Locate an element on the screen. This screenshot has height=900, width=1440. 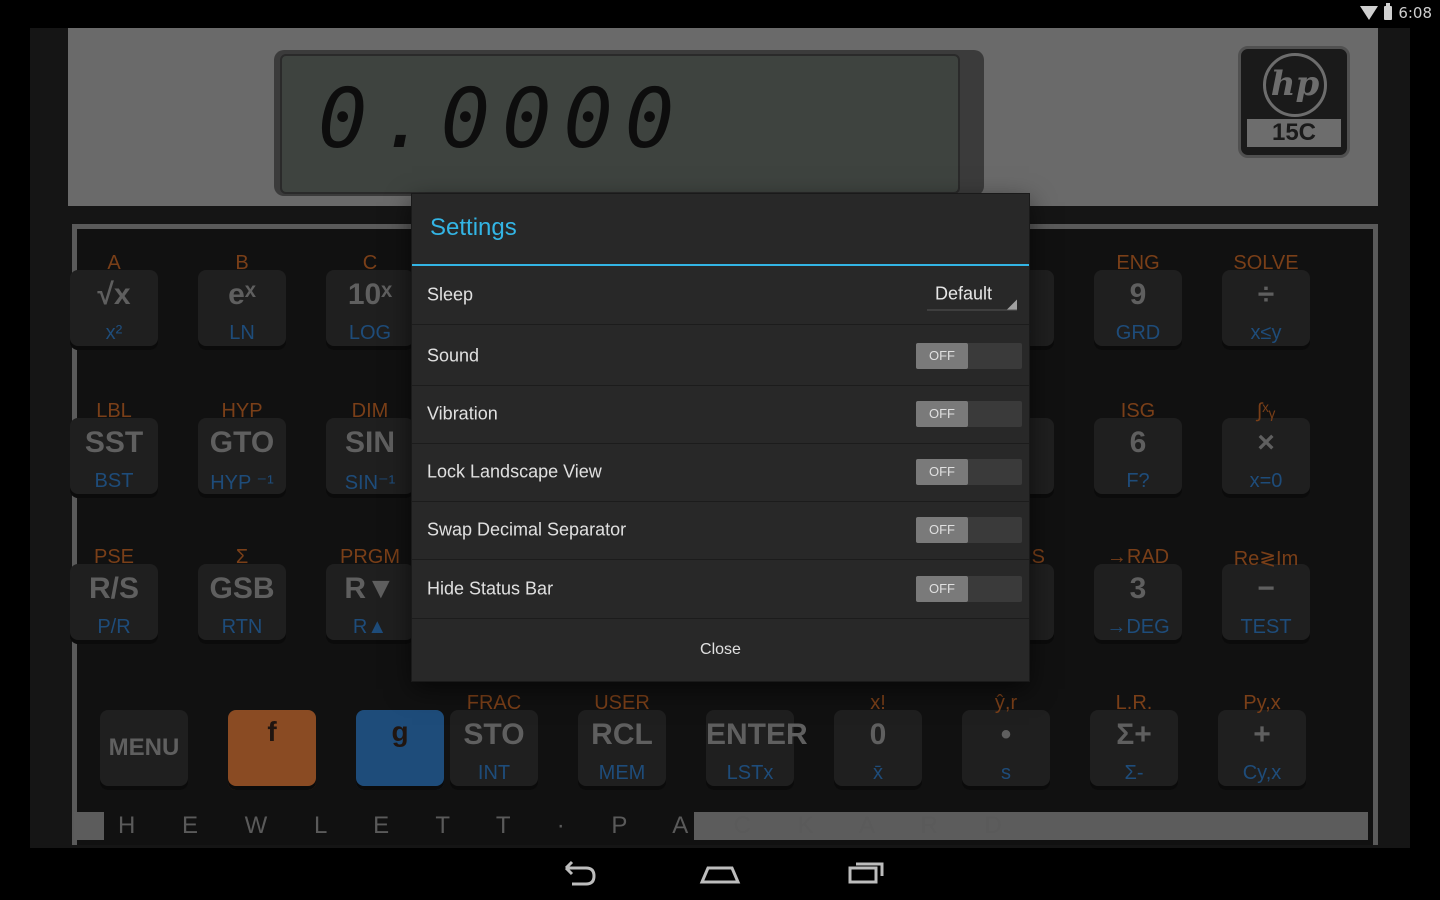
key-shift-f-label: PRGM is located at coordinates (370, 557).